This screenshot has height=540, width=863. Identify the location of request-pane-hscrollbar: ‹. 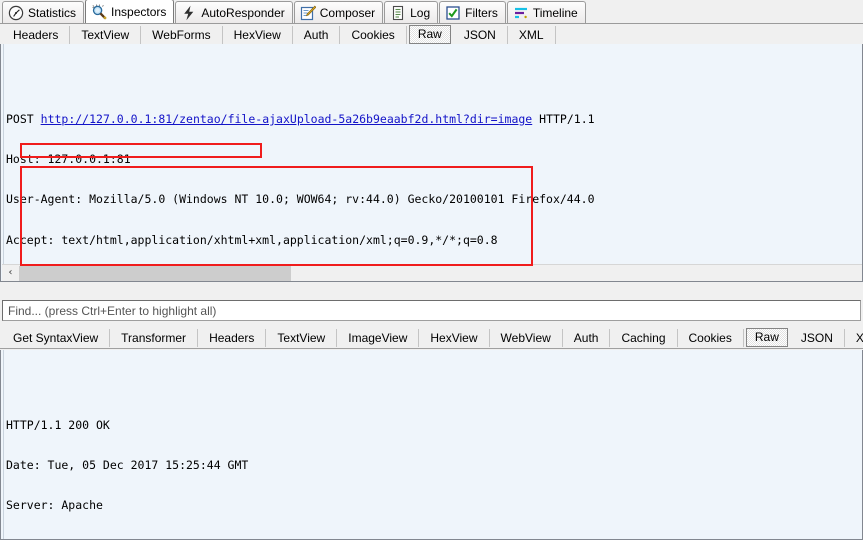
(432, 272).